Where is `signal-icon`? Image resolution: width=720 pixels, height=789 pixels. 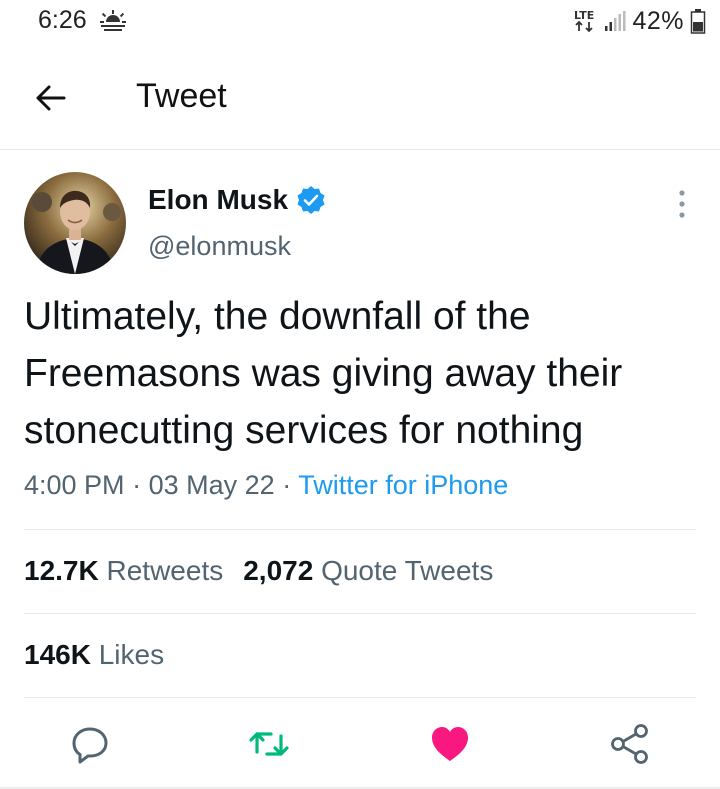 signal-icon is located at coordinates (615, 21).